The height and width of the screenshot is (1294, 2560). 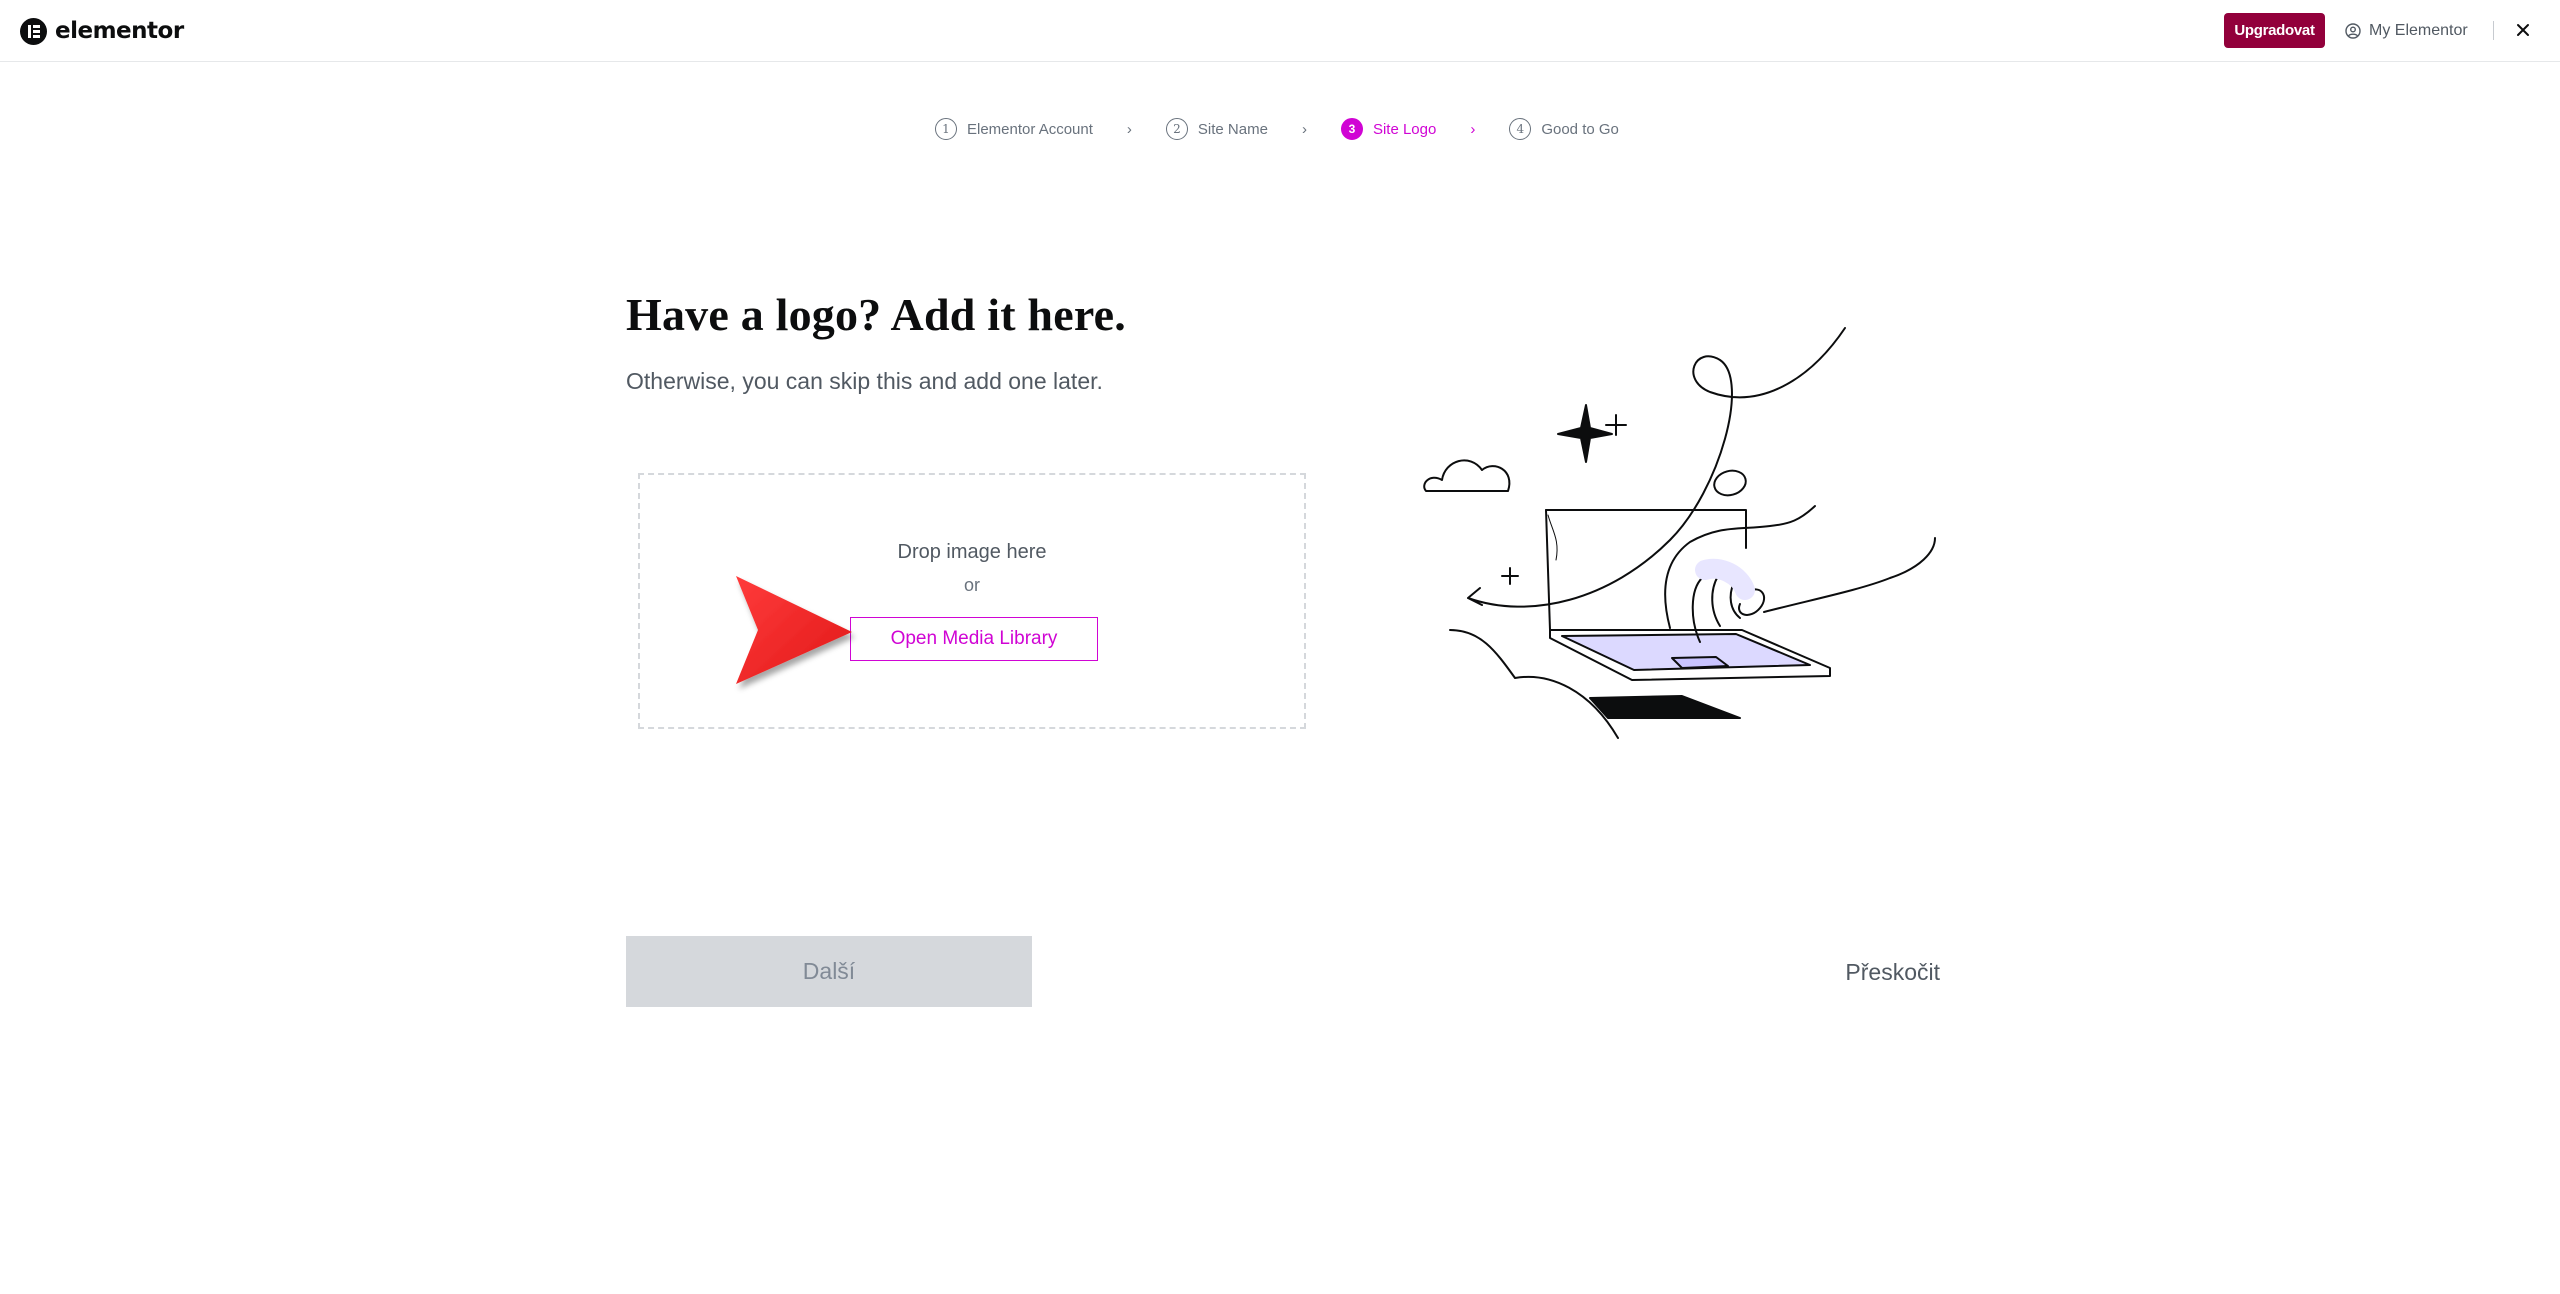 What do you see at coordinates (1520, 129) in the screenshot?
I see `step-number: 4` at bounding box center [1520, 129].